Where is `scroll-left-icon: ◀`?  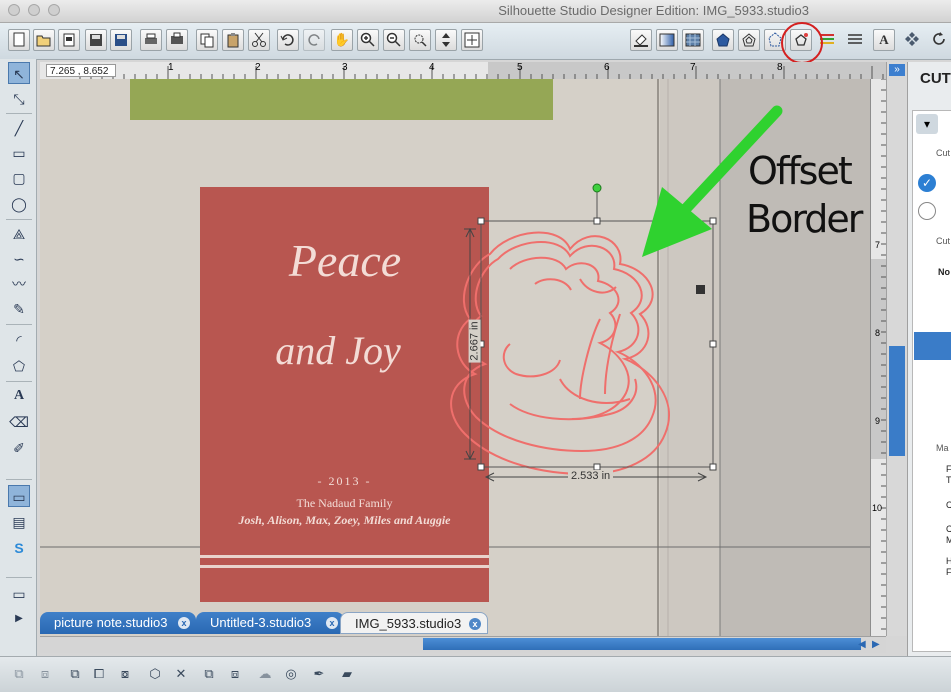
scroll-left-icon: ◀ is located at coordinates (862, 644).